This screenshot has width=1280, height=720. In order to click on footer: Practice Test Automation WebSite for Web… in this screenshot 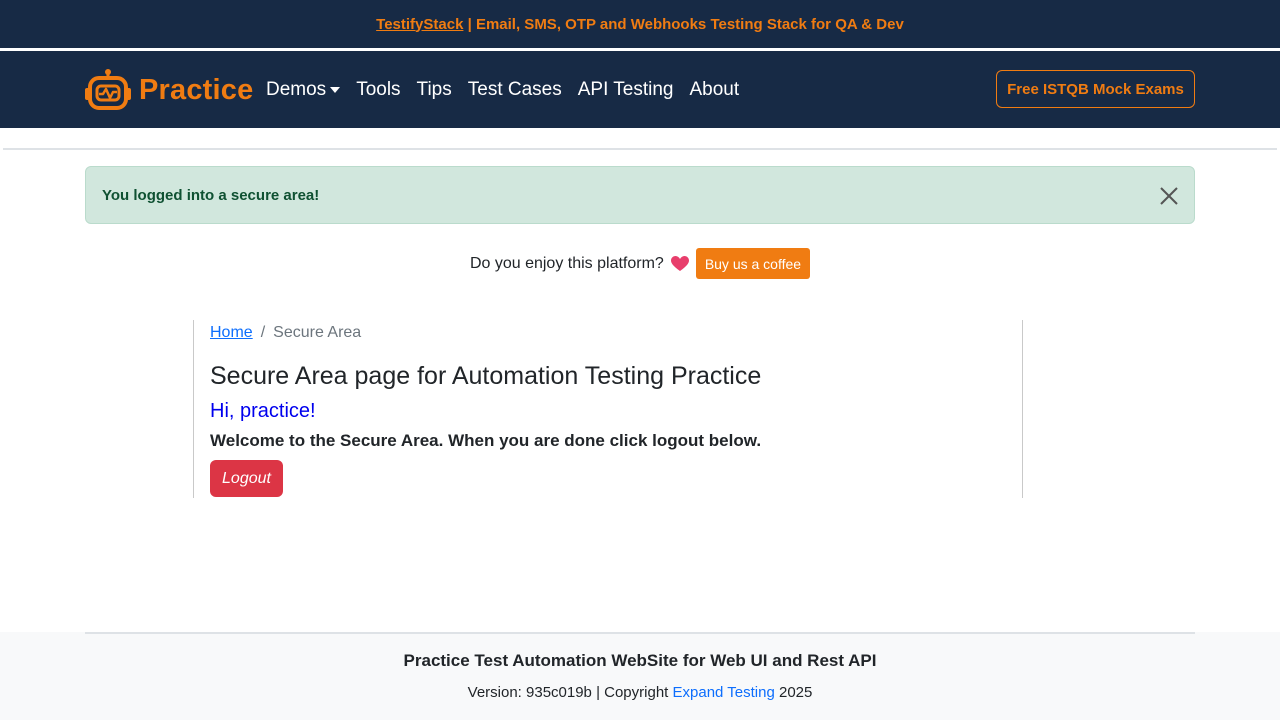, I will do `click(640, 676)`.